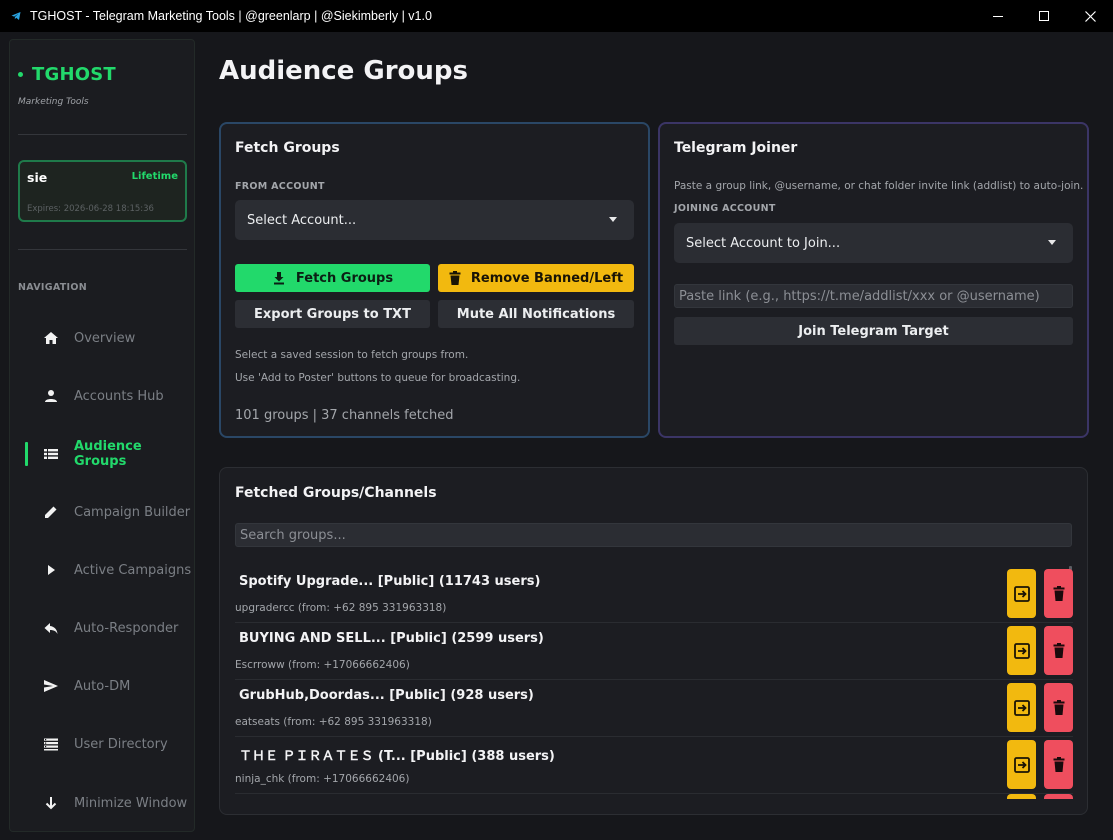  I want to click on nav-item-audience-groups: Audience Groups, so click(102, 454).